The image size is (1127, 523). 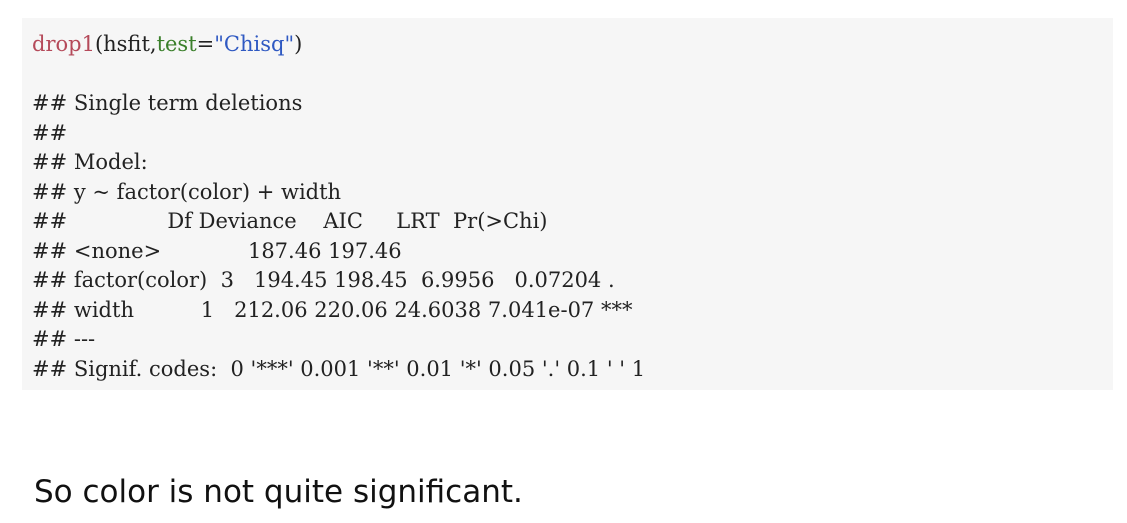 What do you see at coordinates (50, 132) in the screenshot?
I see `output-line: ##` at bounding box center [50, 132].